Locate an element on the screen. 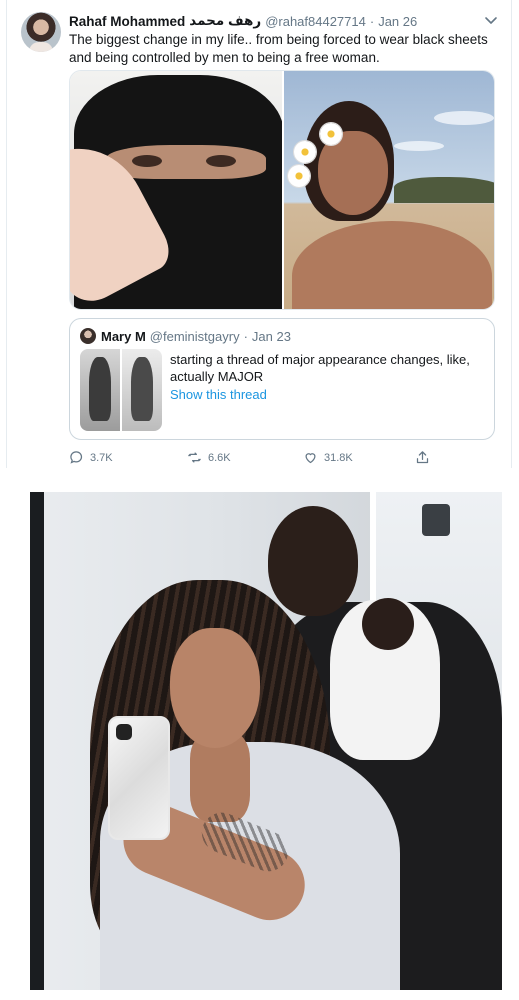  share-icon is located at coordinates (422, 457).